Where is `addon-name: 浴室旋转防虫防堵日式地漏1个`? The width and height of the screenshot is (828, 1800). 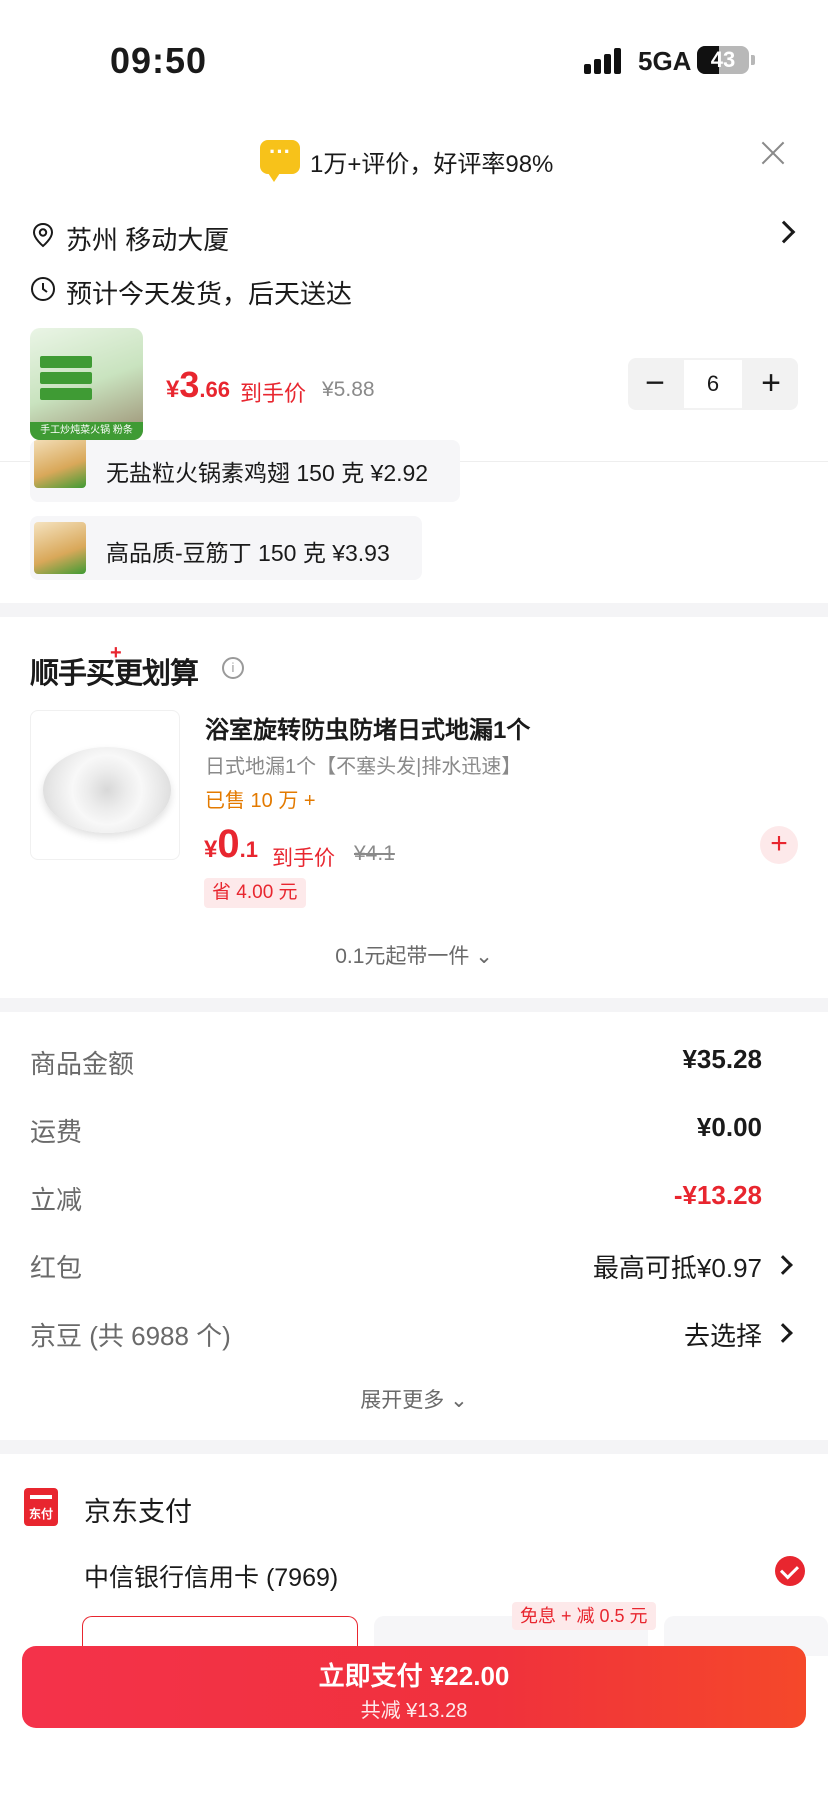
addon-name: 浴室旋转防虫防堵日式地漏1个 is located at coordinates (367, 727).